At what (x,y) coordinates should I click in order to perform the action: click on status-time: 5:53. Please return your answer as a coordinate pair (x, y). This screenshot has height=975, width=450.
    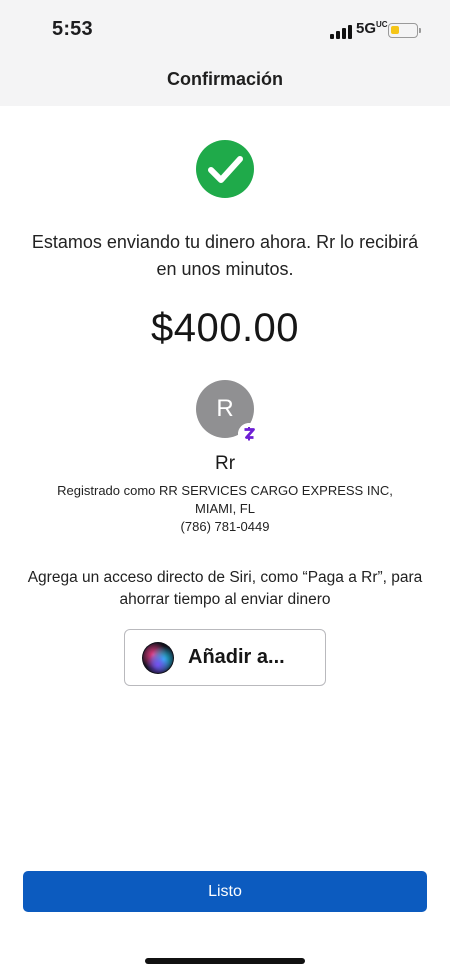
    Looking at the image, I should click on (72, 29).